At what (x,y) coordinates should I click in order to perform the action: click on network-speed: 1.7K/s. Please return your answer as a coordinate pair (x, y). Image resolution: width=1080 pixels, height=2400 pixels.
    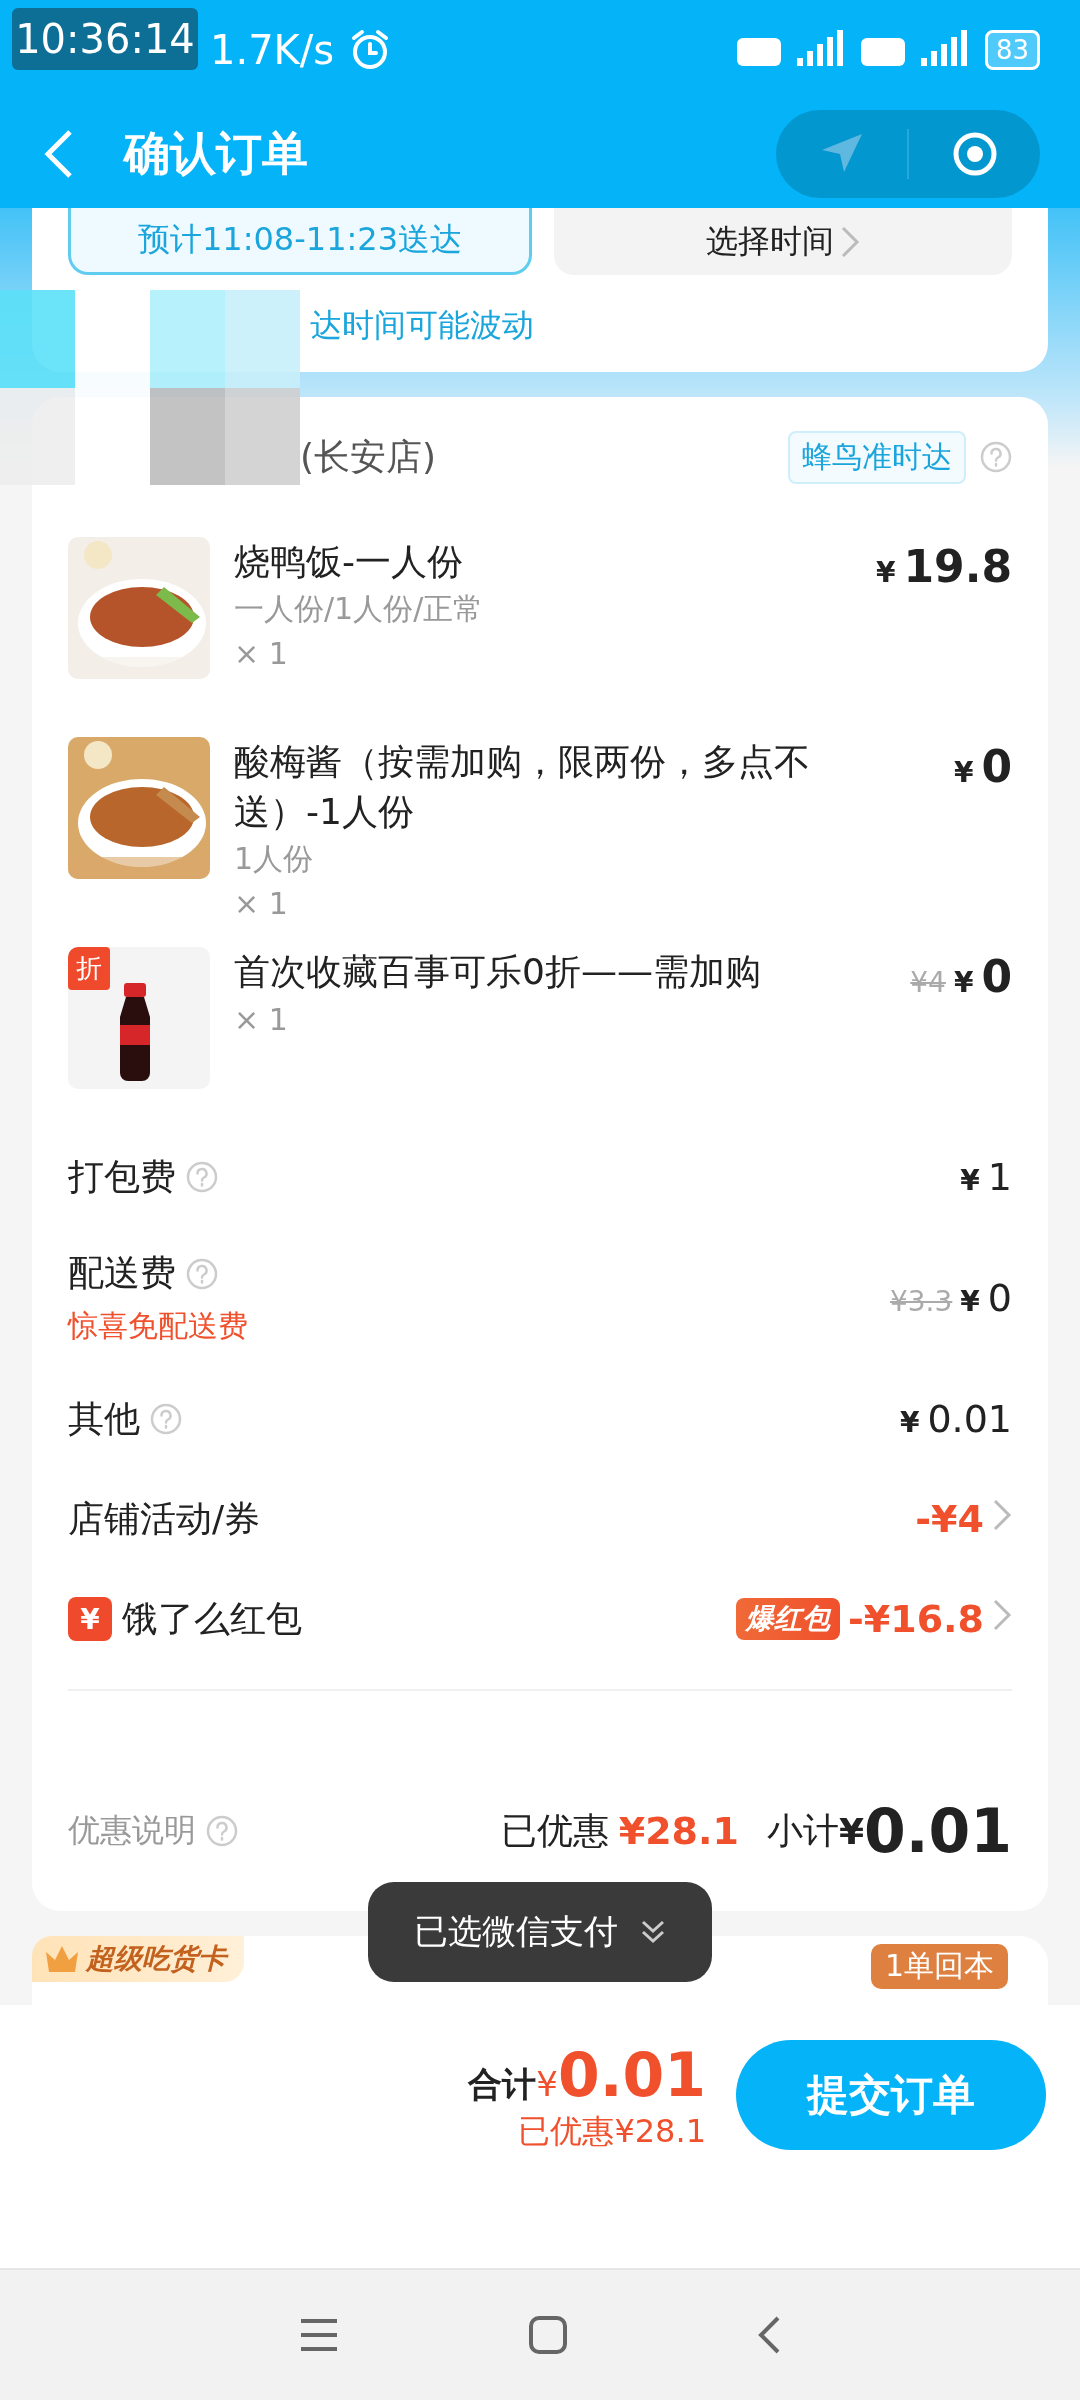
    Looking at the image, I should click on (272, 50).